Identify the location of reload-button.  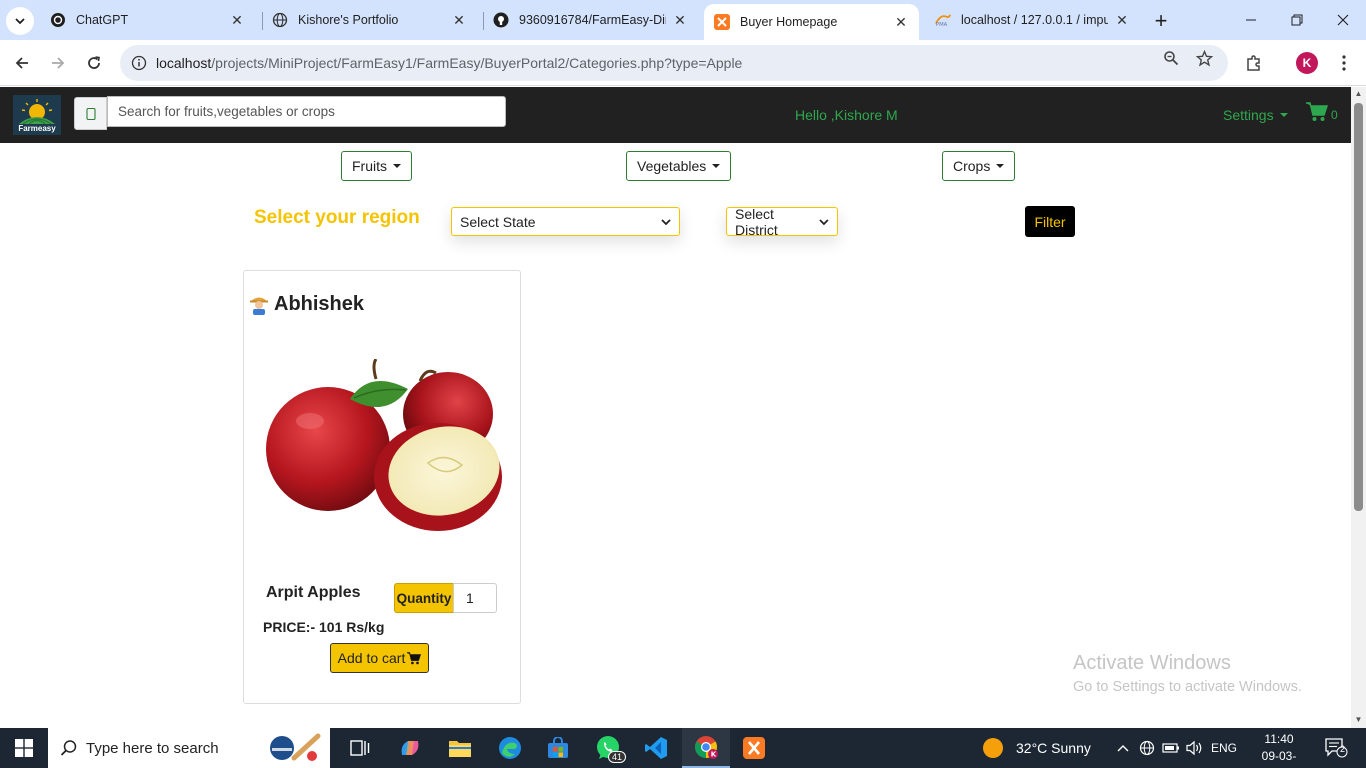
(94, 63).